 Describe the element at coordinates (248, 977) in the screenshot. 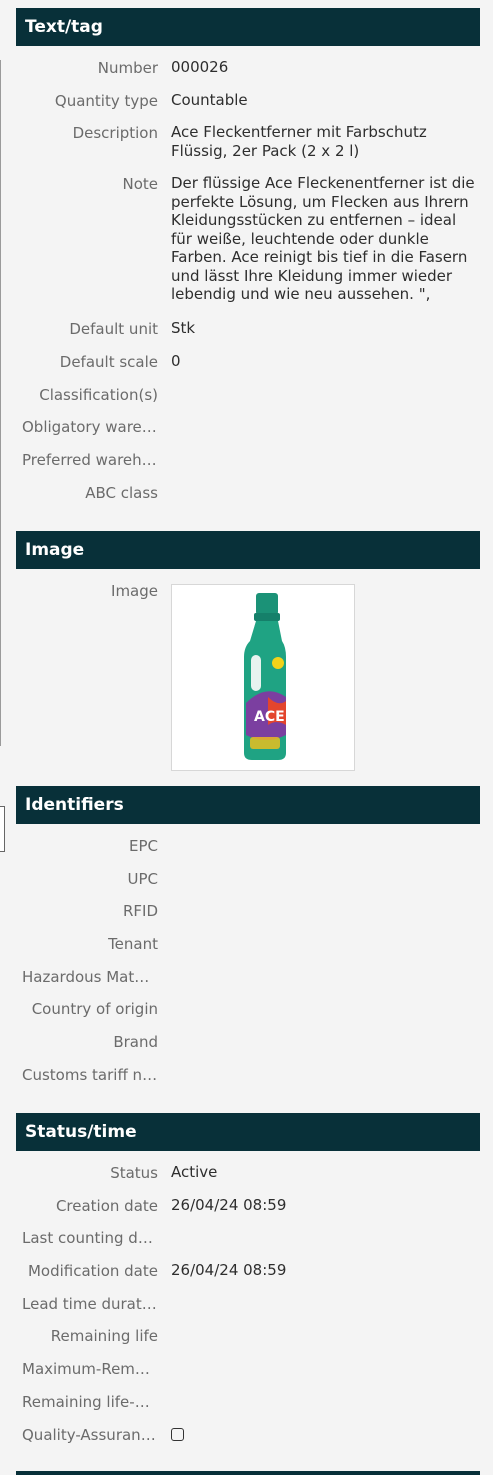

I see `field-hazardous-materials: Hazardous Materials` at that location.